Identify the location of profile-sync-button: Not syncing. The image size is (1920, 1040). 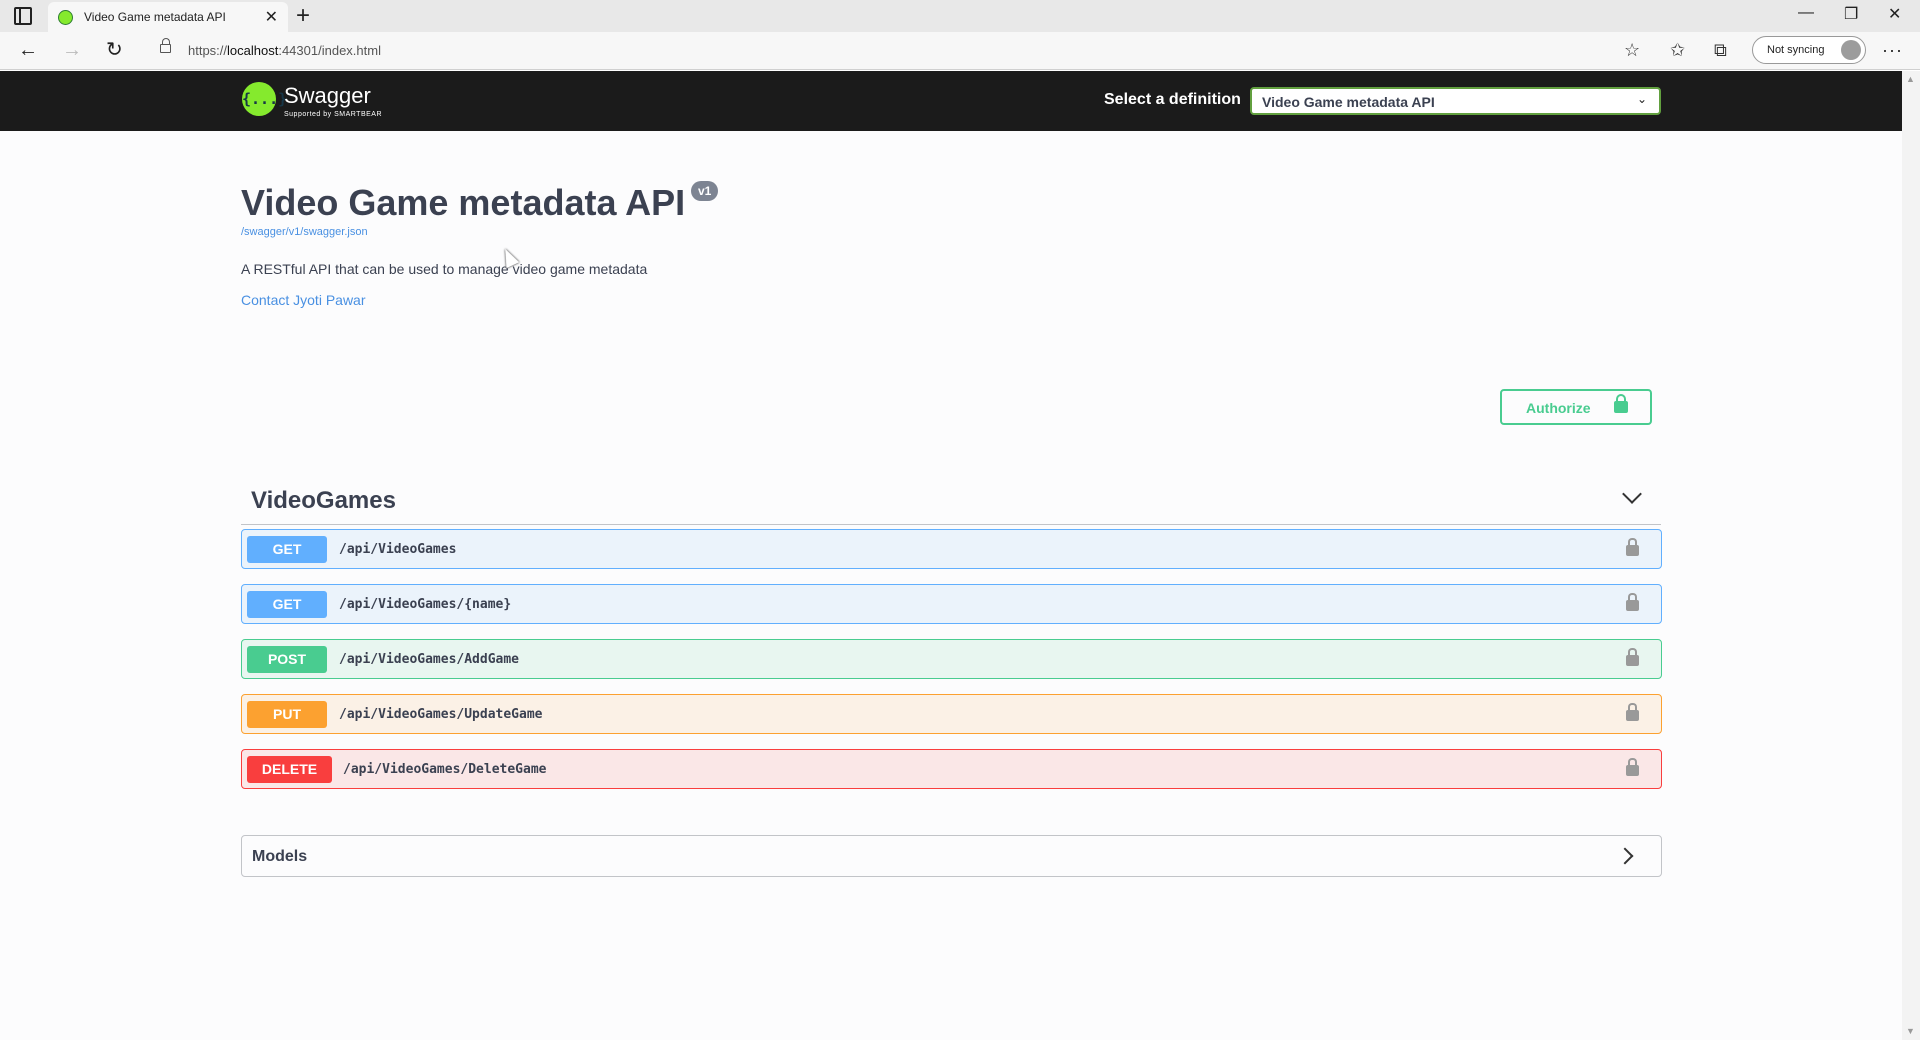
(1809, 50).